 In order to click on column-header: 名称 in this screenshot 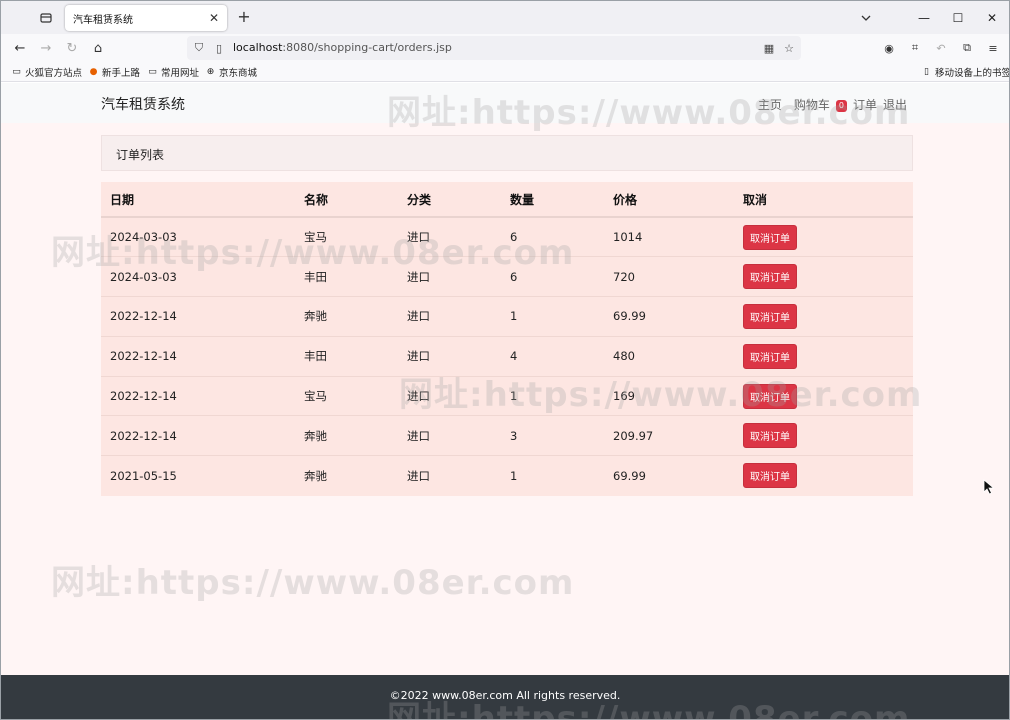, I will do `click(346, 200)`.